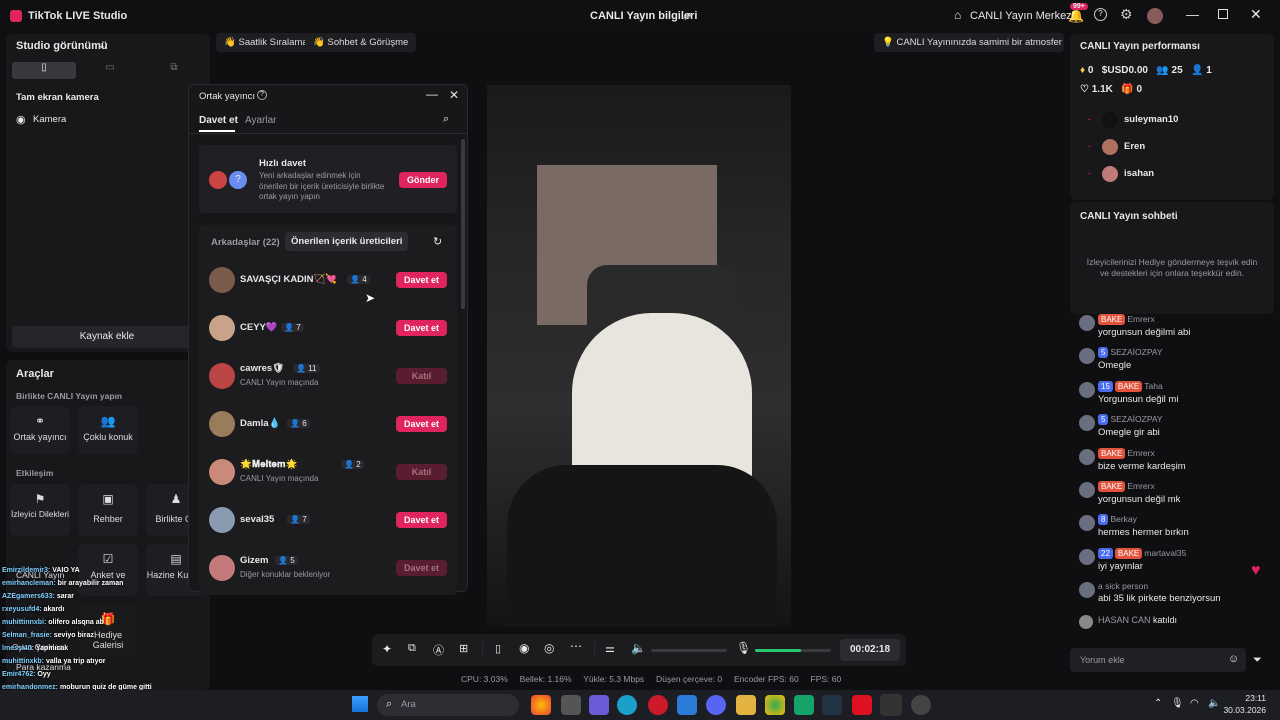  I want to click on chat-username: a sick person, so click(1123, 586).